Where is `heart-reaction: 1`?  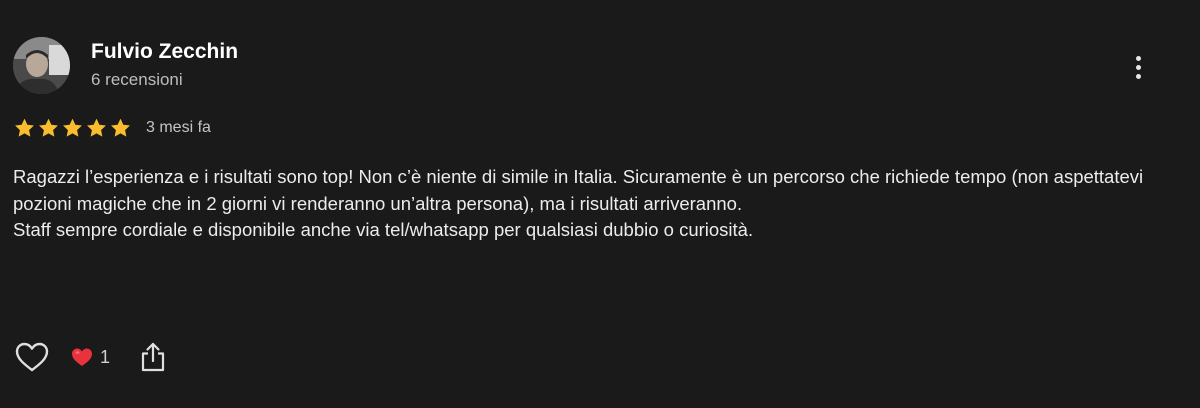
heart-reaction: 1 is located at coordinates (90, 357).